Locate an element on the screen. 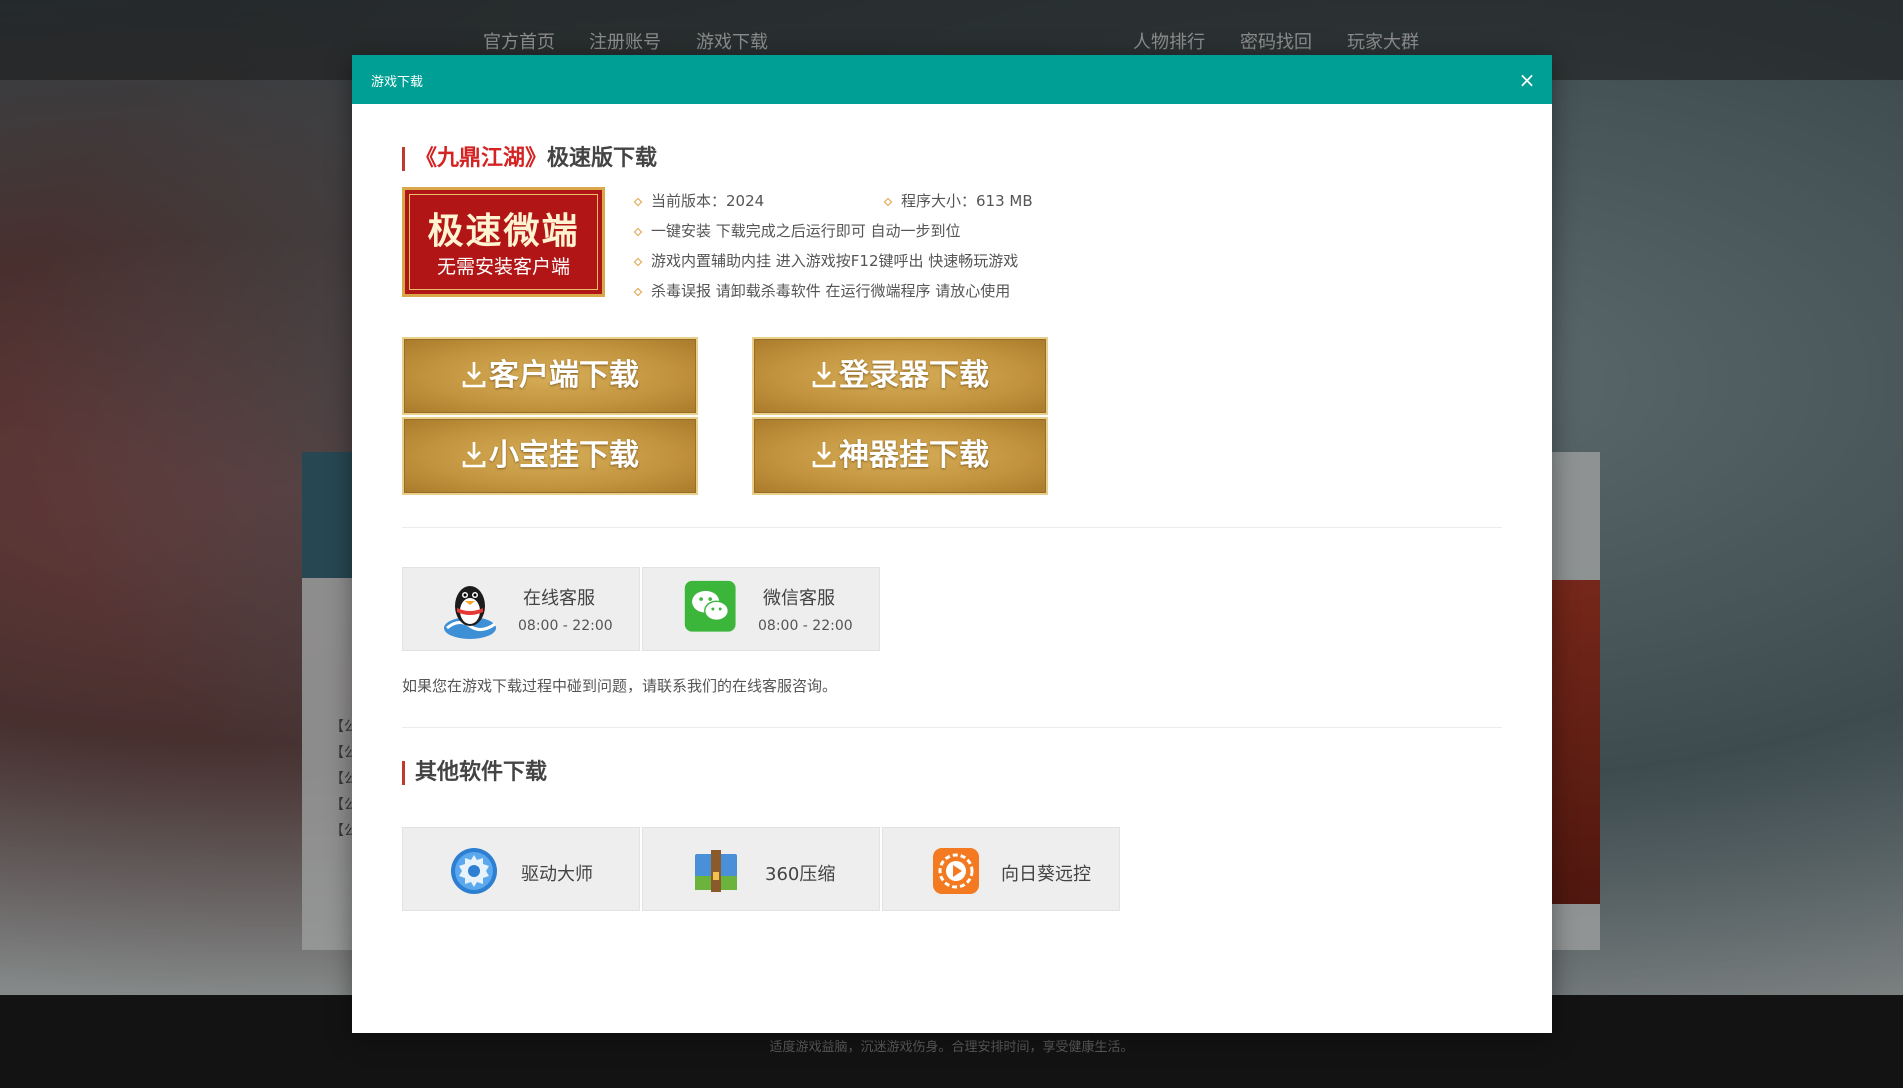 The width and height of the screenshot is (1903, 1088). shenqi-download-label: 神器挂下载 is located at coordinates (914, 455).